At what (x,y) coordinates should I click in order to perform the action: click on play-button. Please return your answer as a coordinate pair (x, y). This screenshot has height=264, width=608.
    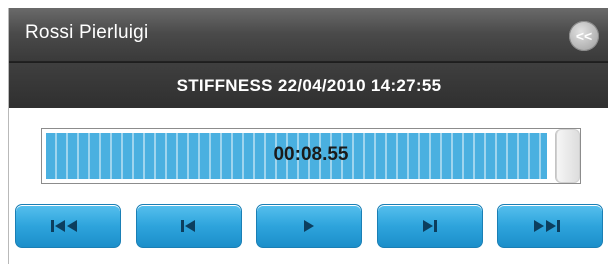
    Looking at the image, I should click on (309, 226).